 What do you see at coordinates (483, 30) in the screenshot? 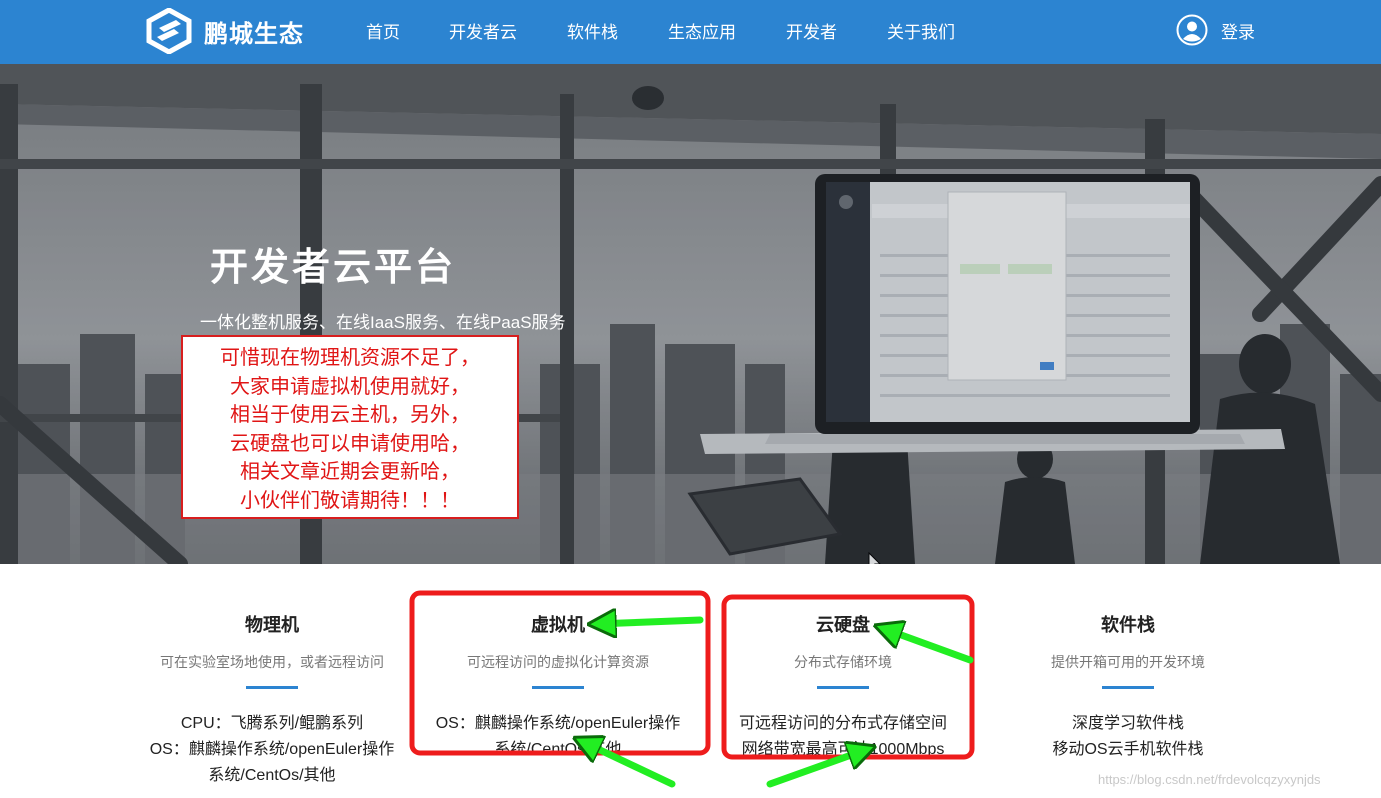
I see `nav-developer-cloud: 开发者云` at bounding box center [483, 30].